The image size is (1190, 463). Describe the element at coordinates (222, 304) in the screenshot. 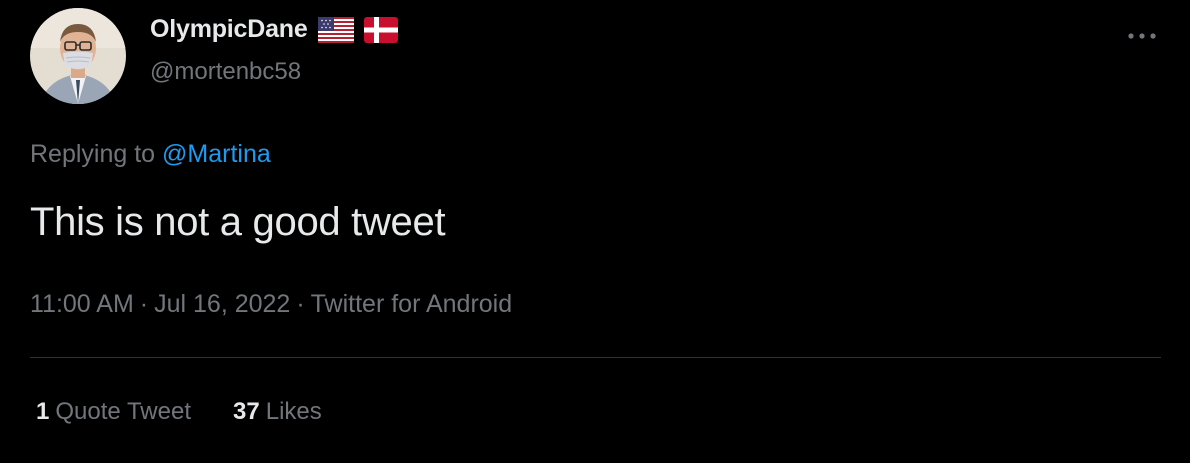

I see `tweet-date: Jul 16, 2022` at that location.